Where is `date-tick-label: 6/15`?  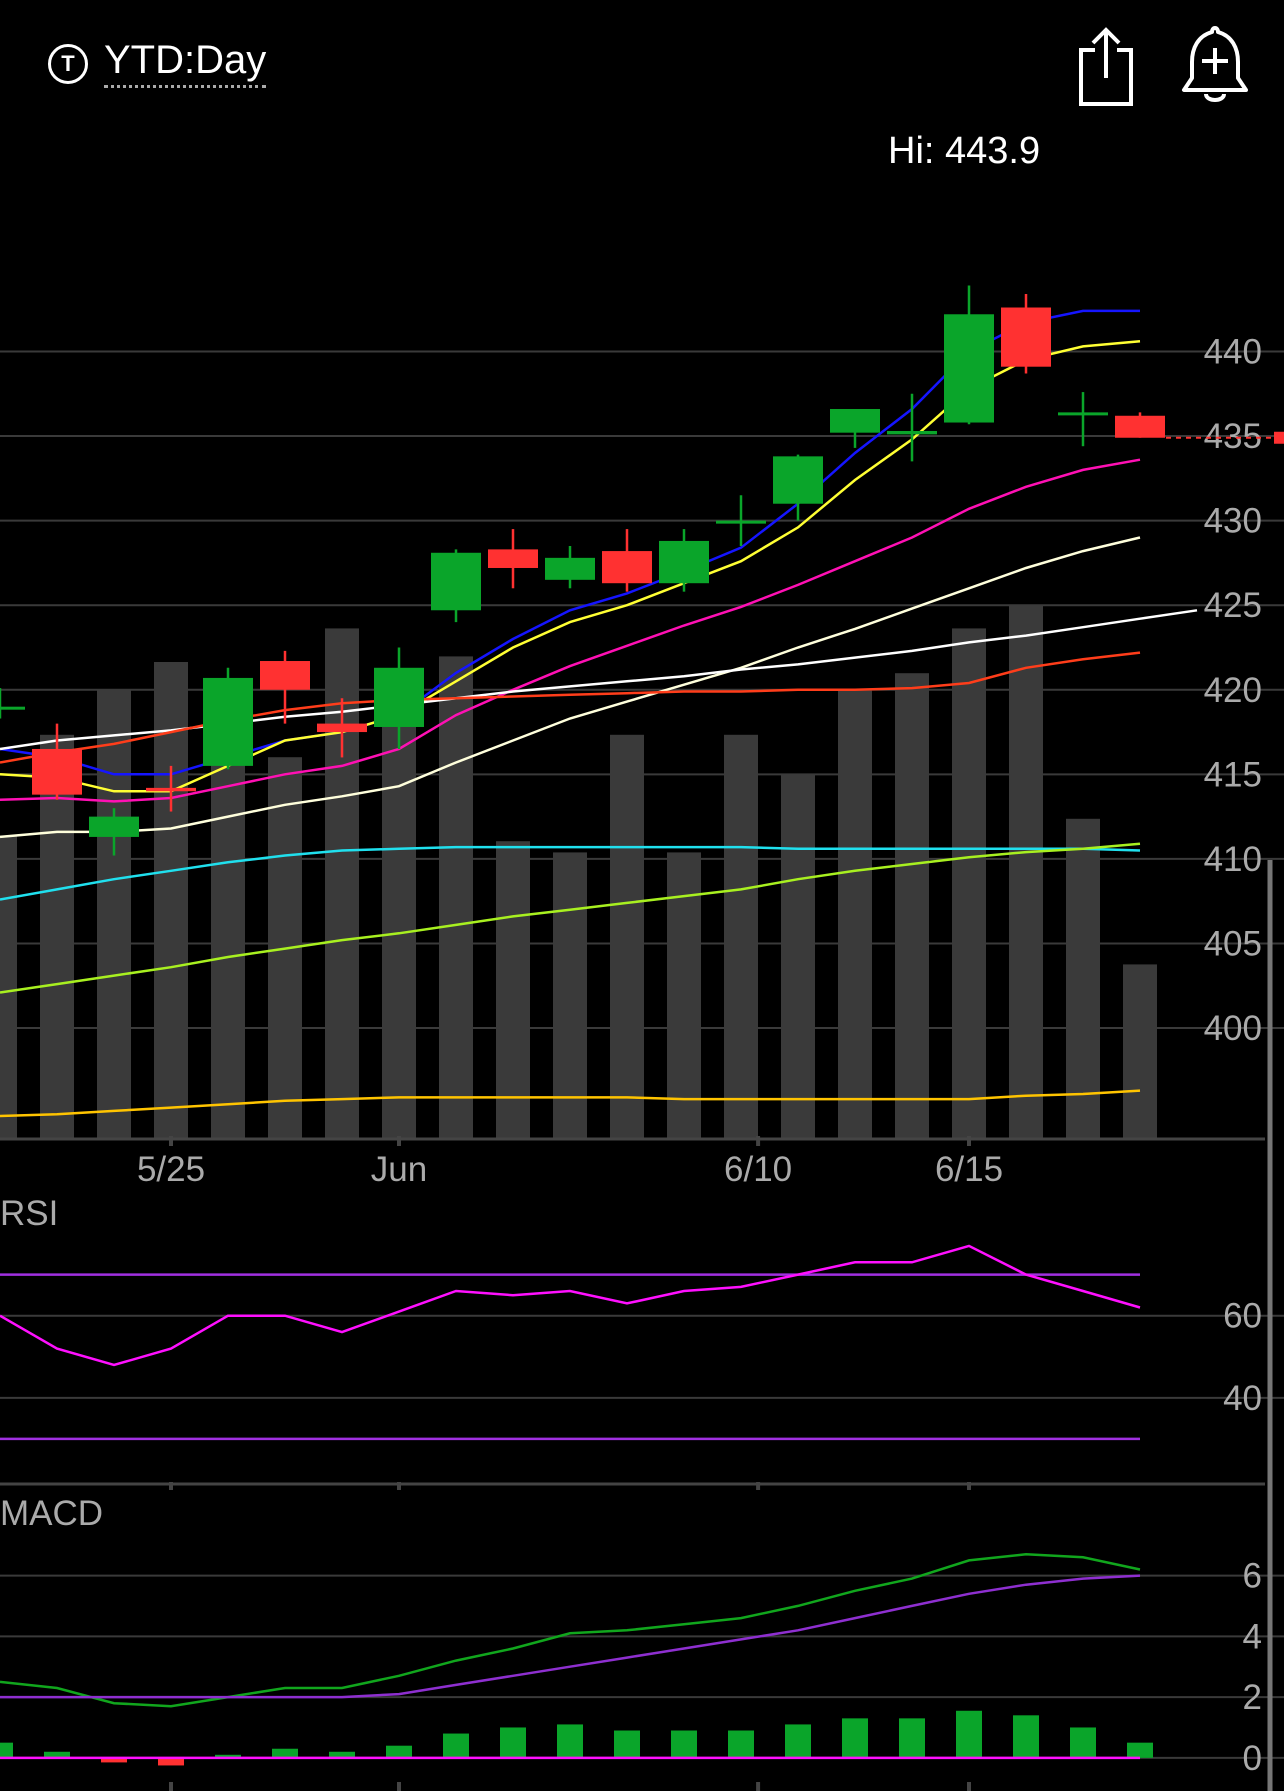 date-tick-label: 6/15 is located at coordinates (969, 1169).